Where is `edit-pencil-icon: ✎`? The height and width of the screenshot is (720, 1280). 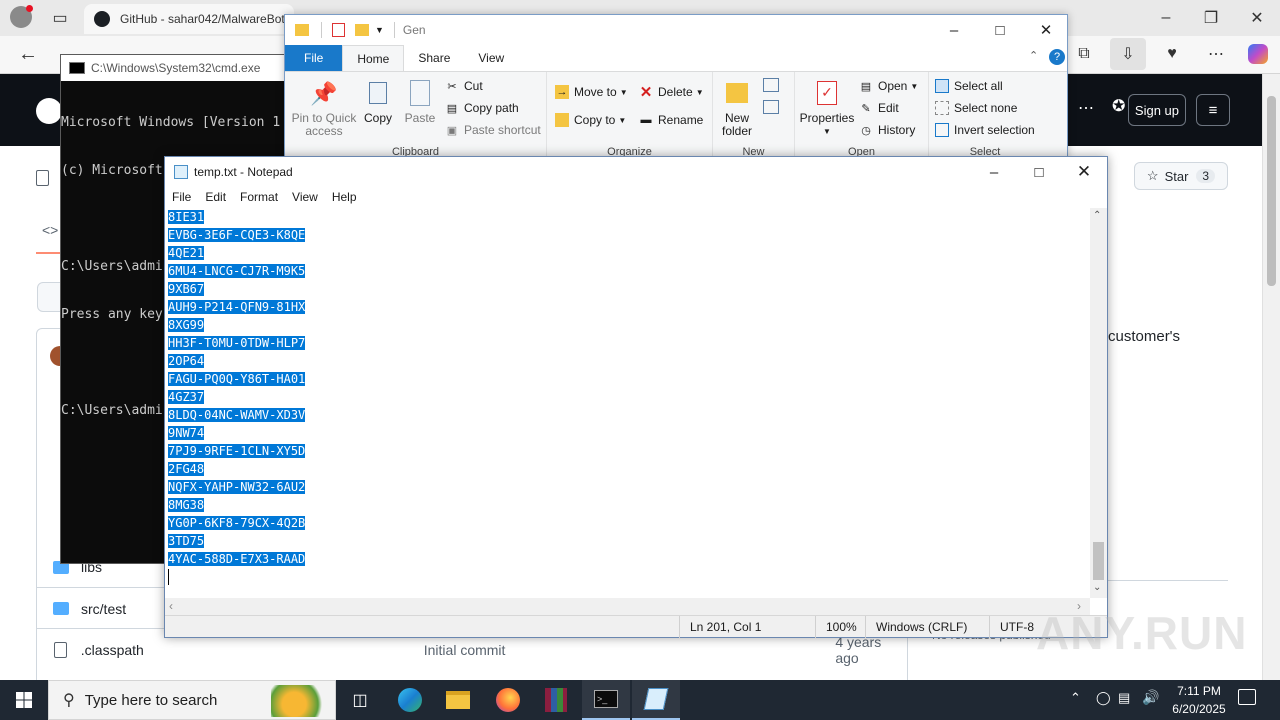
edit-pencil-icon: ✎ is located at coordinates (866, 108).